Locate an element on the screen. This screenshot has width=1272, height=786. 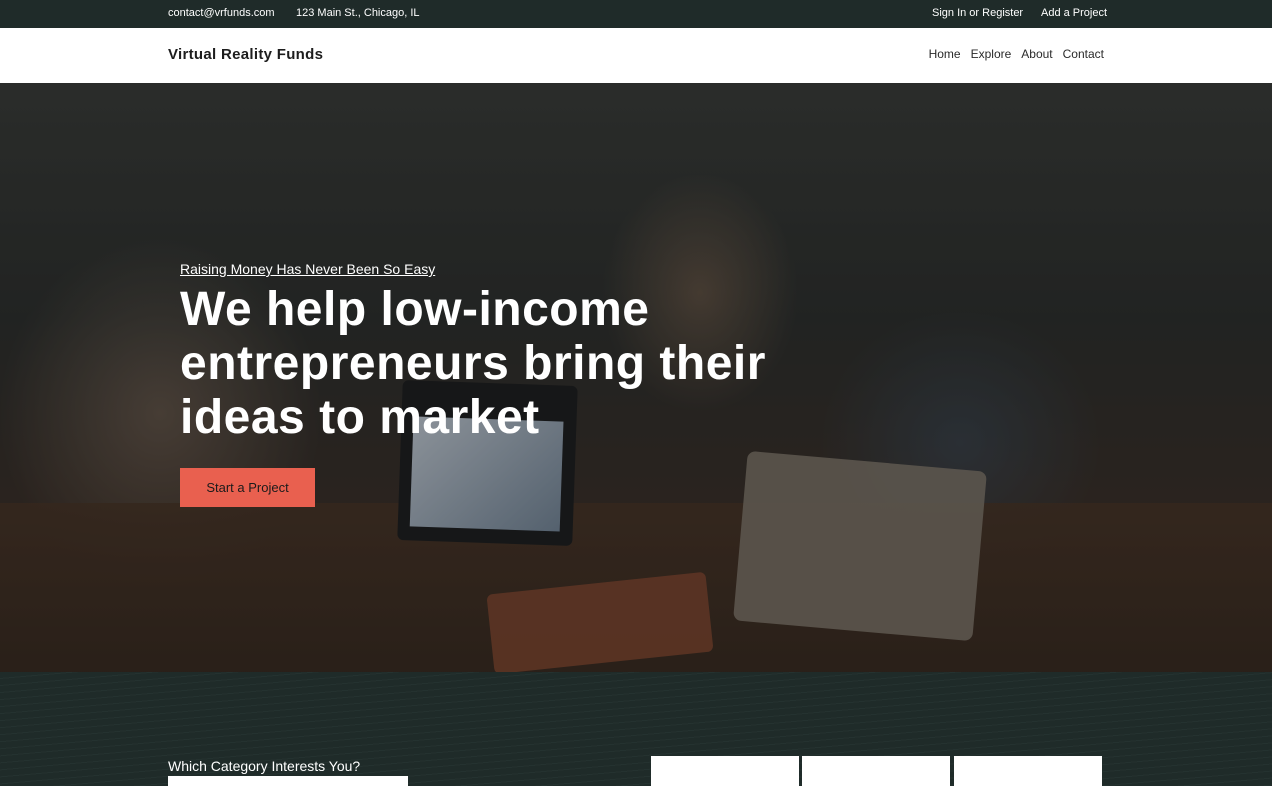
nav-contact: Contact is located at coordinates (1083, 54).